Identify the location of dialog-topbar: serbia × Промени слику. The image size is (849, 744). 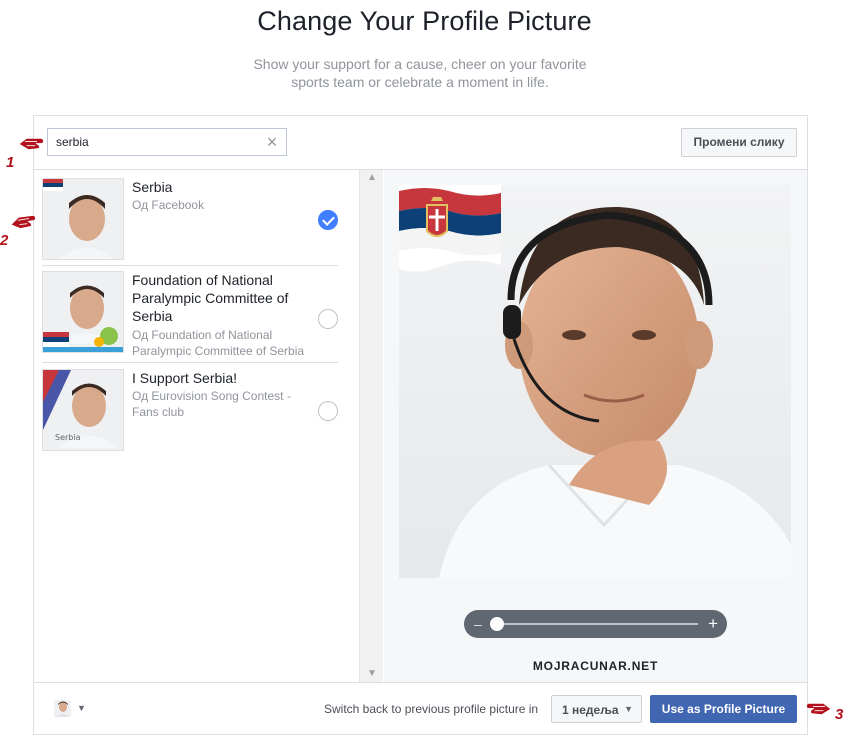
(420, 143).